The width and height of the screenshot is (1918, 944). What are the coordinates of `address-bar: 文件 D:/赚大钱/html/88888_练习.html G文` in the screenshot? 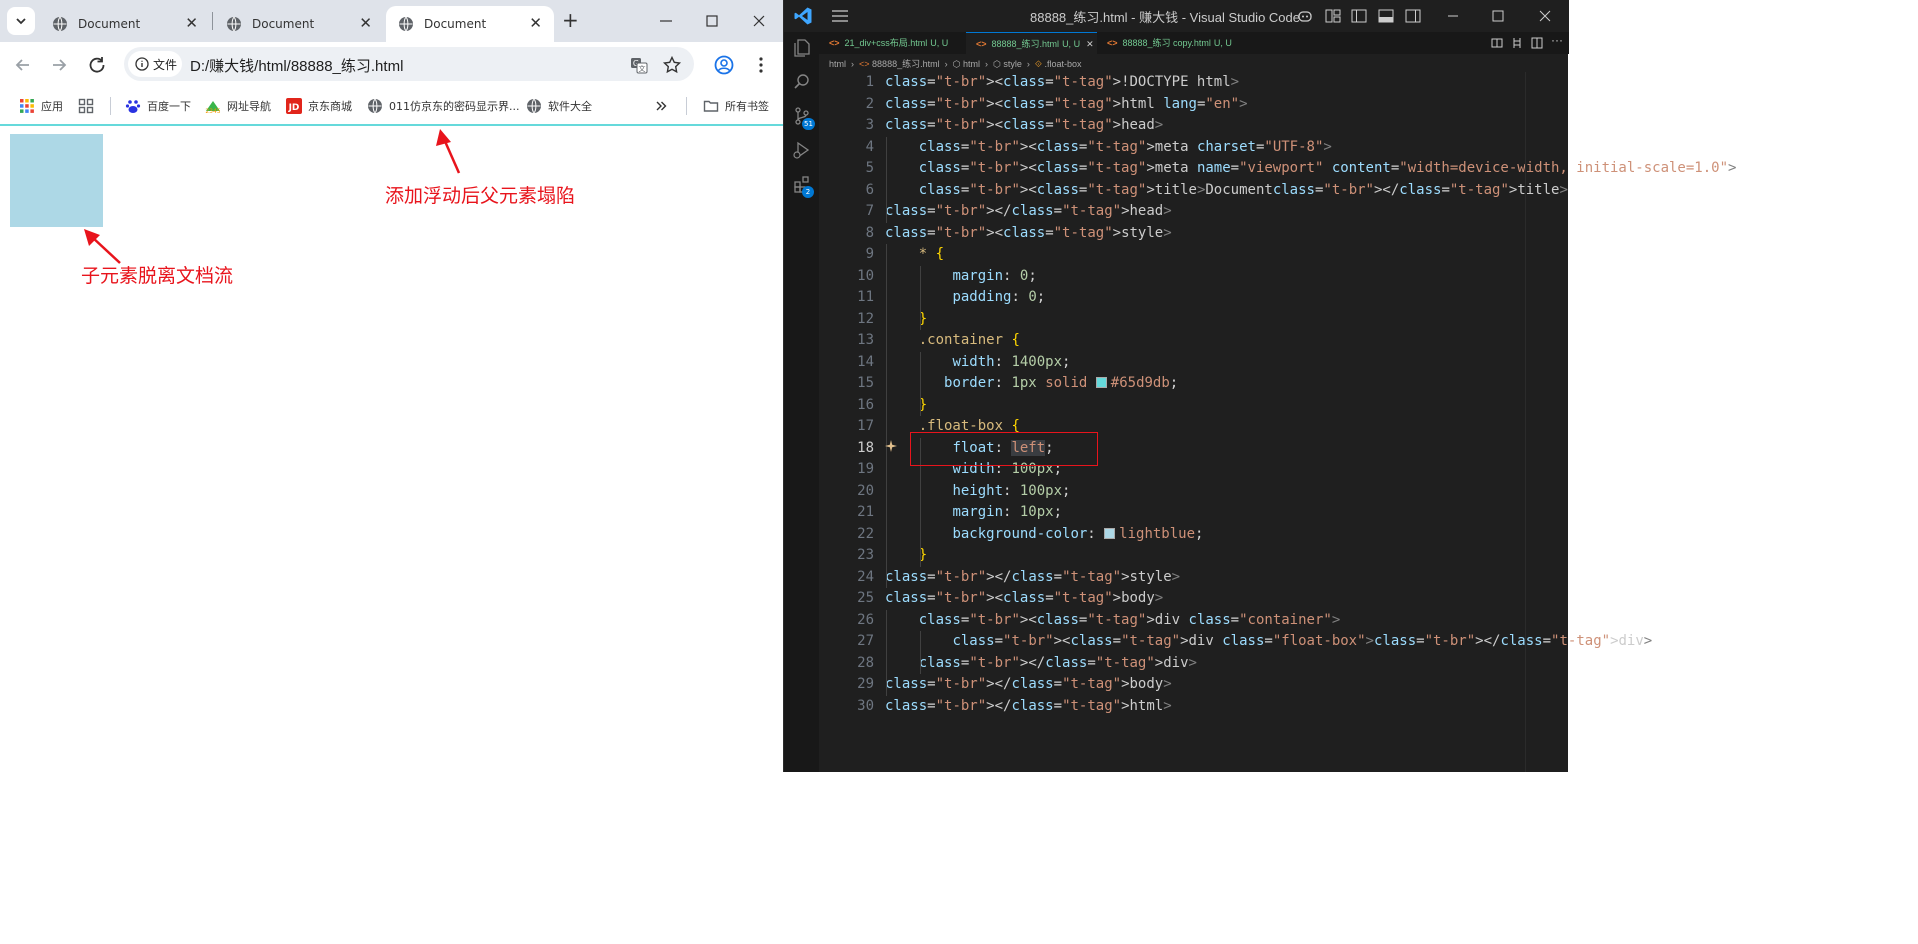 It's located at (409, 64).